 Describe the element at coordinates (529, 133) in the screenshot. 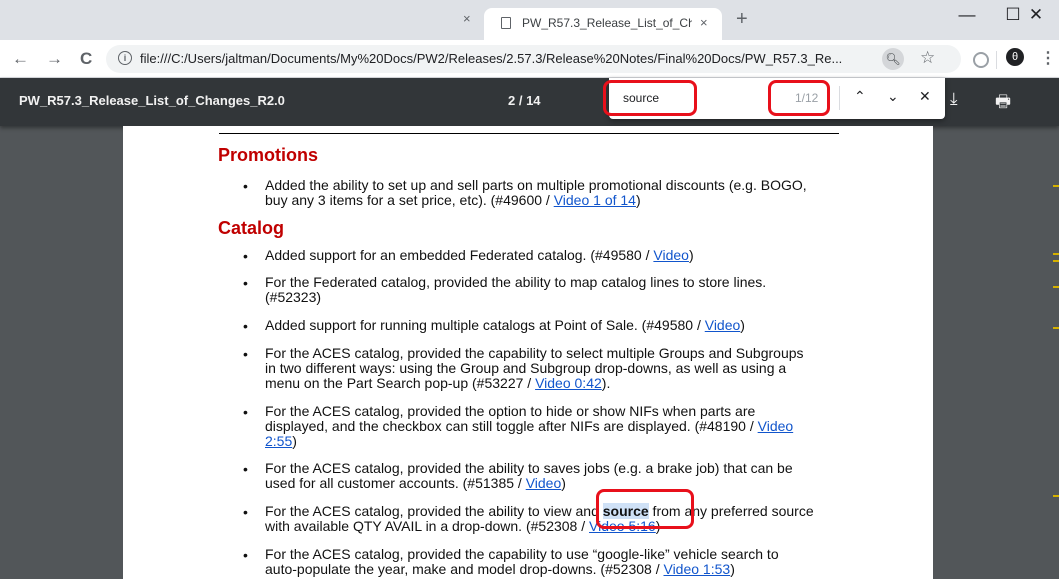

I see `header-rule` at that location.